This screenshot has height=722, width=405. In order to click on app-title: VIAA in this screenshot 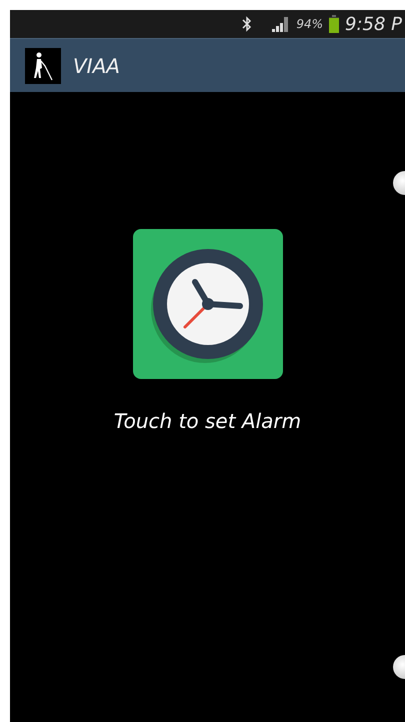, I will do `click(96, 66)`.